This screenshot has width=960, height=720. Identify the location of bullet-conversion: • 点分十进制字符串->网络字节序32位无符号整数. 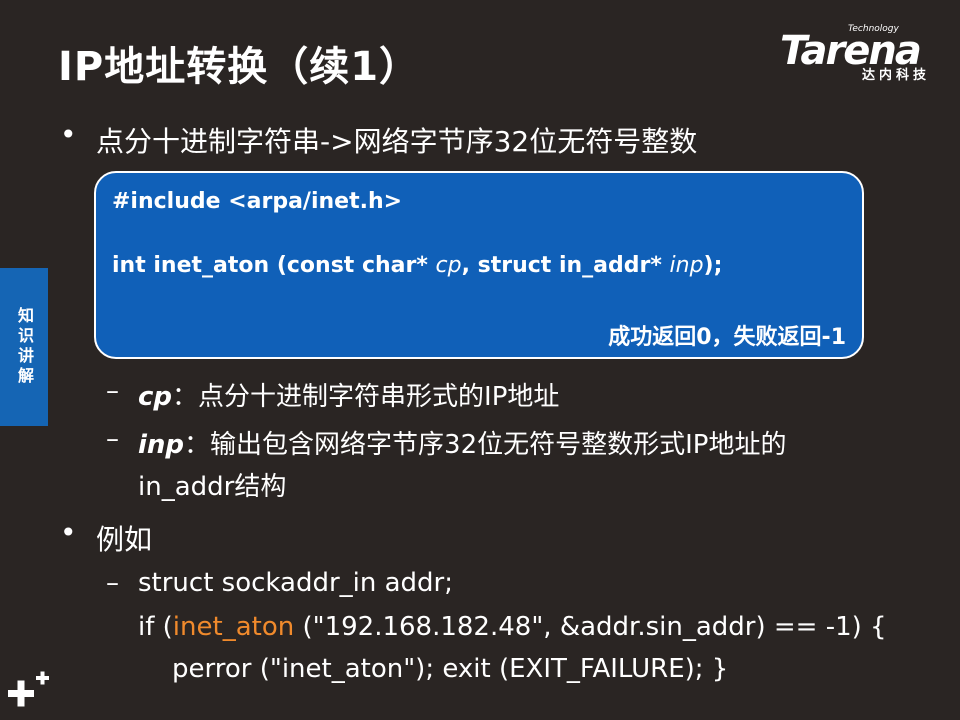
(379, 139).